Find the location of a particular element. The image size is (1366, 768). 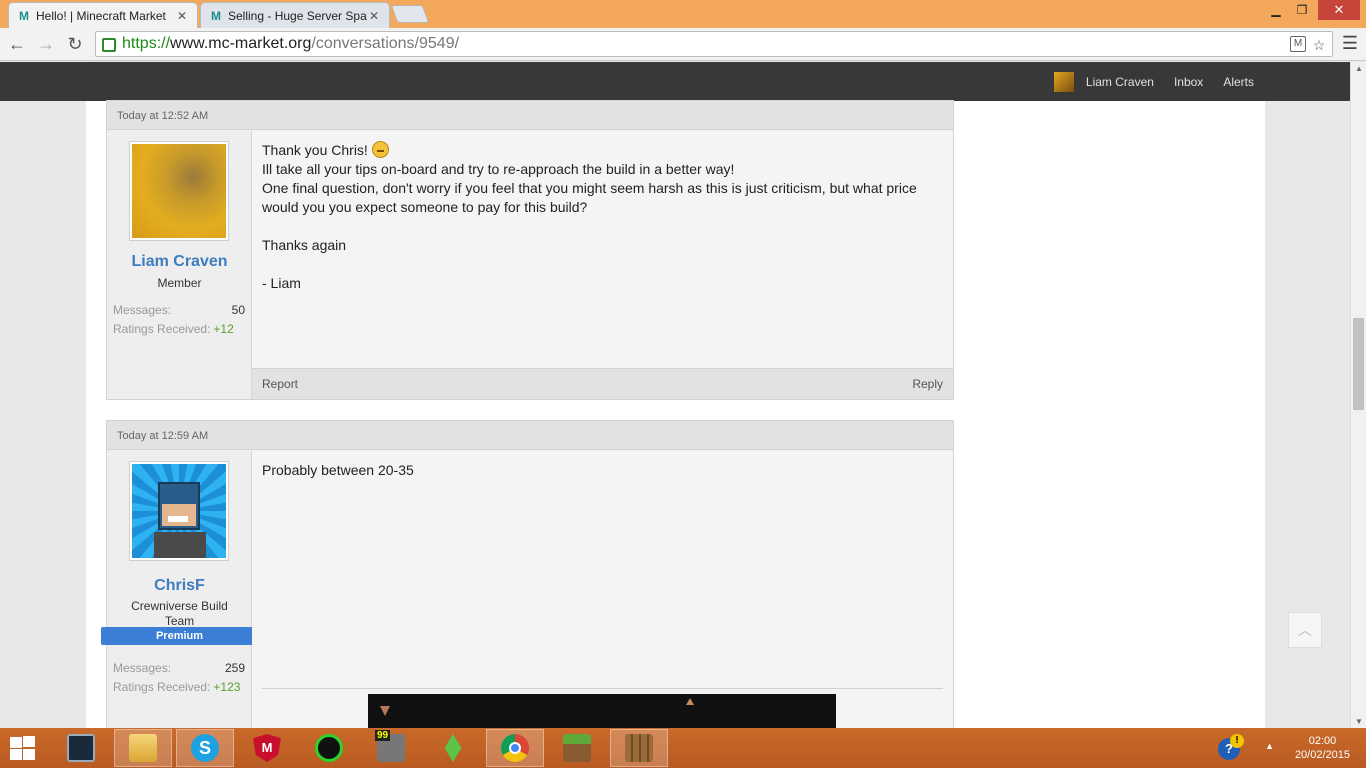

scroll-up-arrow-icon: ▲ is located at coordinates (1358, 68).